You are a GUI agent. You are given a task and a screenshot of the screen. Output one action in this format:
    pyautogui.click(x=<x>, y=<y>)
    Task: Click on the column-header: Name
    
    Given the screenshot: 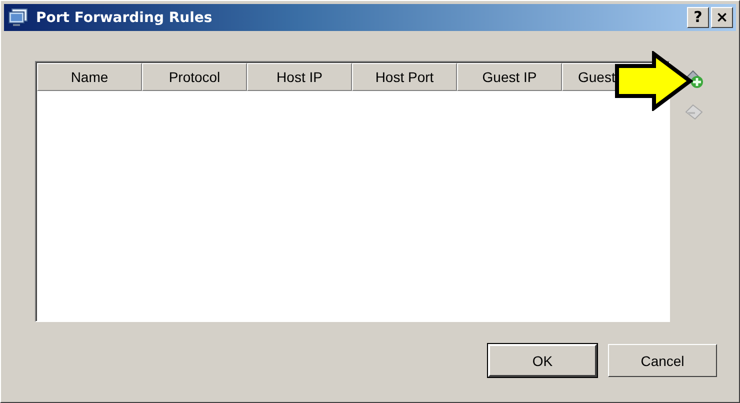 What is the action you would take?
    pyautogui.click(x=89, y=77)
    